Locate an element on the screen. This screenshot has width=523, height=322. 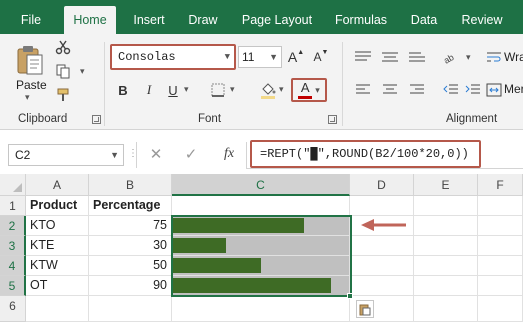
cell-e1 is located at coordinates (446, 206).